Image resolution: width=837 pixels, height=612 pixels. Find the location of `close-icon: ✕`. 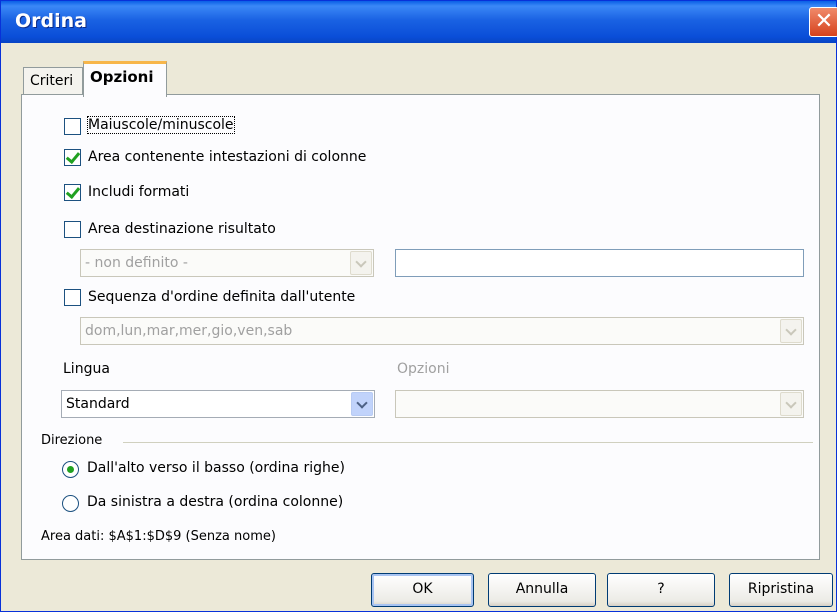

close-icon: ✕ is located at coordinates (824, 21).